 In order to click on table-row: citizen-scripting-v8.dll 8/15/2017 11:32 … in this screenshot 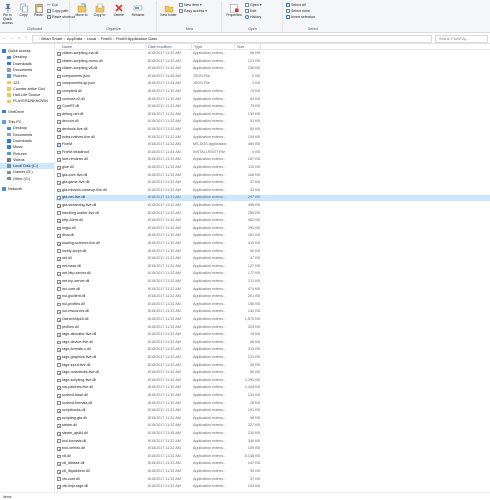, I will do `click(273, 68)`.